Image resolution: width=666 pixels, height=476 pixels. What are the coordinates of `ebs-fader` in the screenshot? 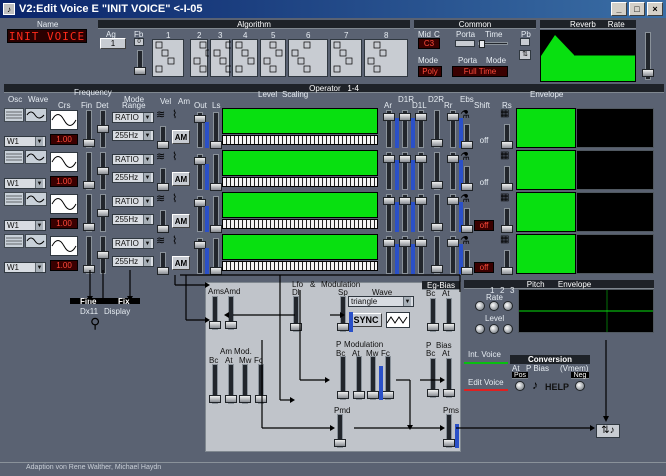 It's located at (467, 220).